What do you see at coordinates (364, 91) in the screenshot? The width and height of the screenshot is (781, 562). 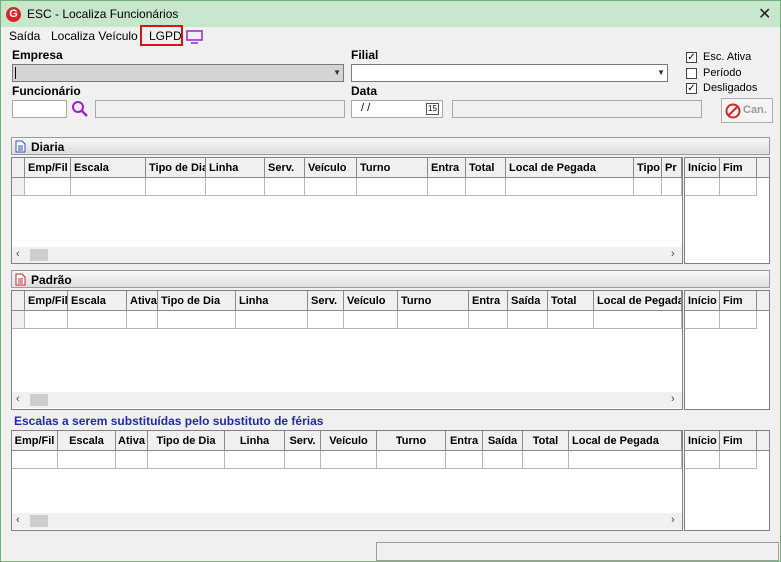 I see `data-label: Data` at bounding box center [364, 91].